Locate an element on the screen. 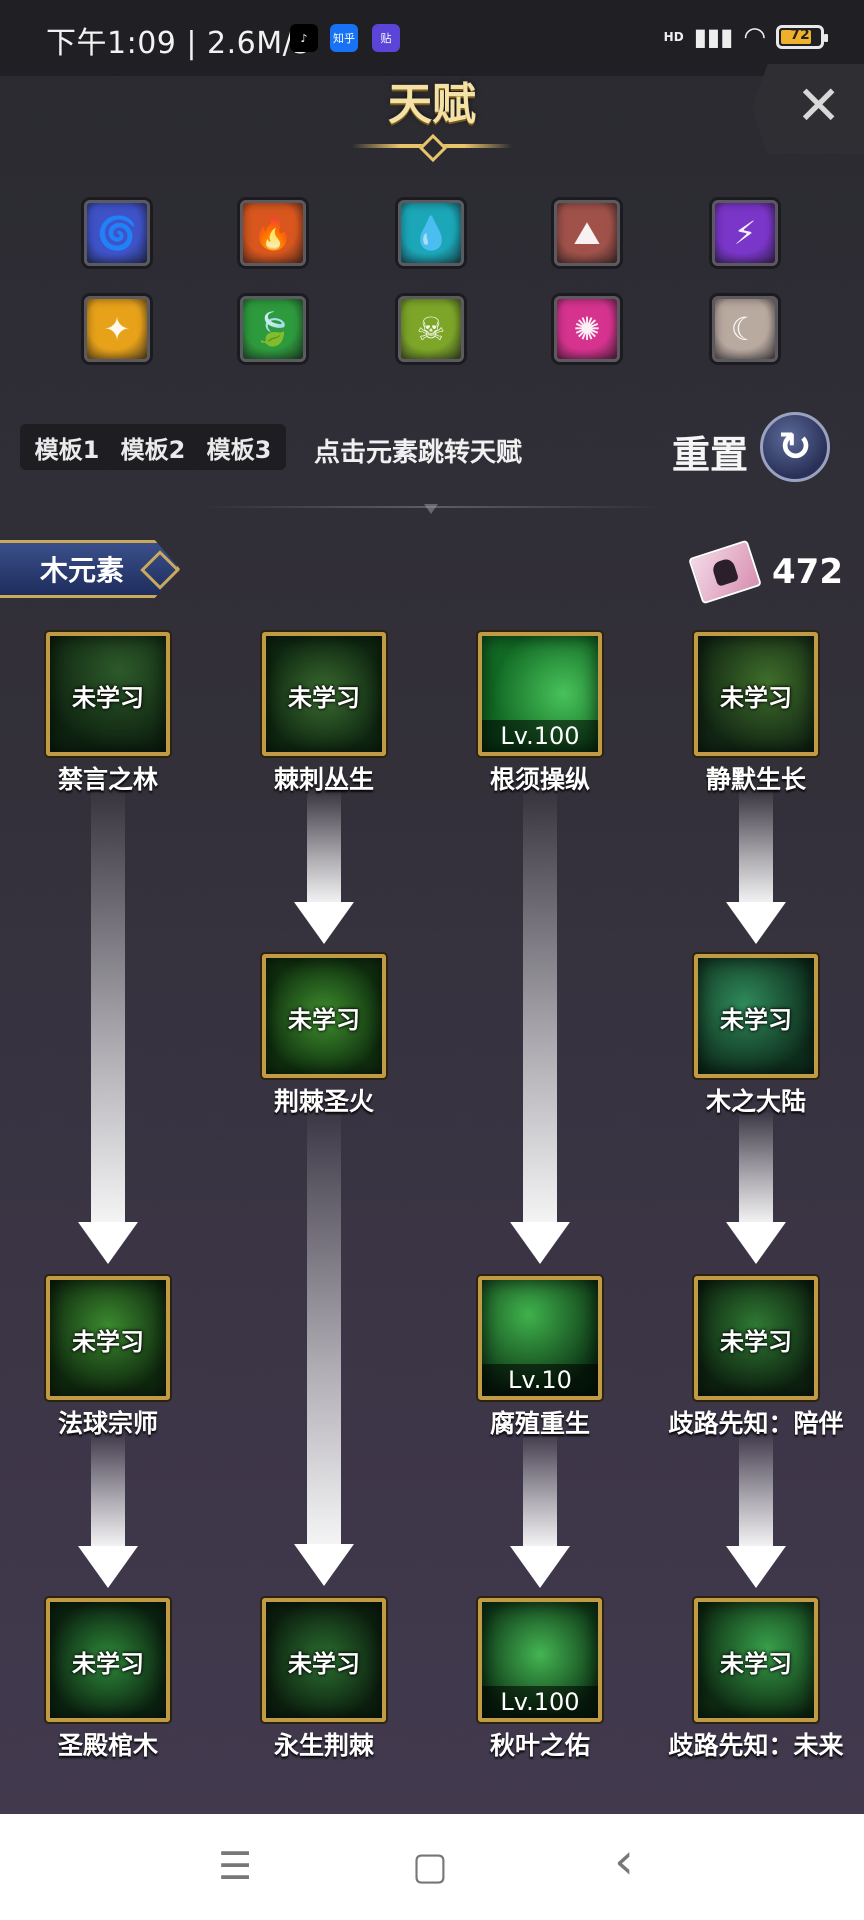 The width and height of the screenshot is (864, 1920). arrow-c4-r2-r3 is located at coordinates (756, 1188).